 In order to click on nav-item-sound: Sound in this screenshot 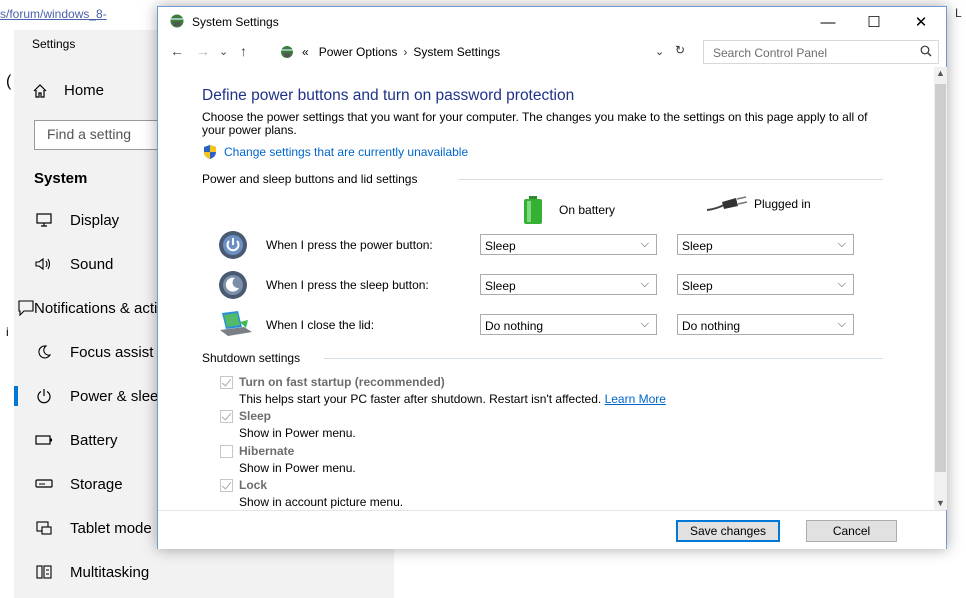, I will do `click(94, 264)`.